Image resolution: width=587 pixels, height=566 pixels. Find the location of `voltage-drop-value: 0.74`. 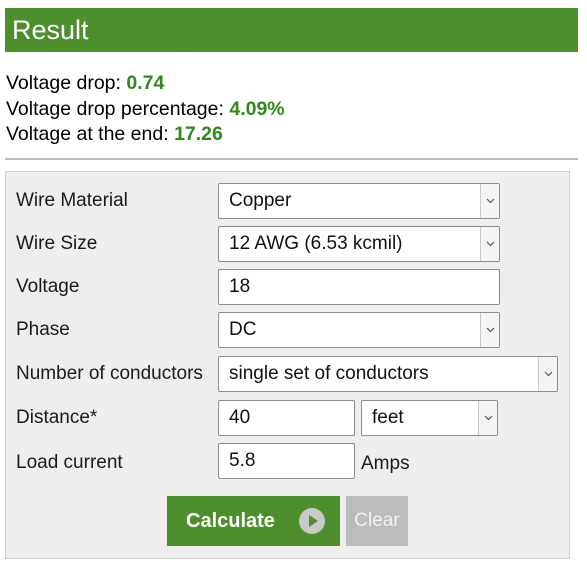

voltage-drop-value: 0.74 is located at coordinates (145, 83).